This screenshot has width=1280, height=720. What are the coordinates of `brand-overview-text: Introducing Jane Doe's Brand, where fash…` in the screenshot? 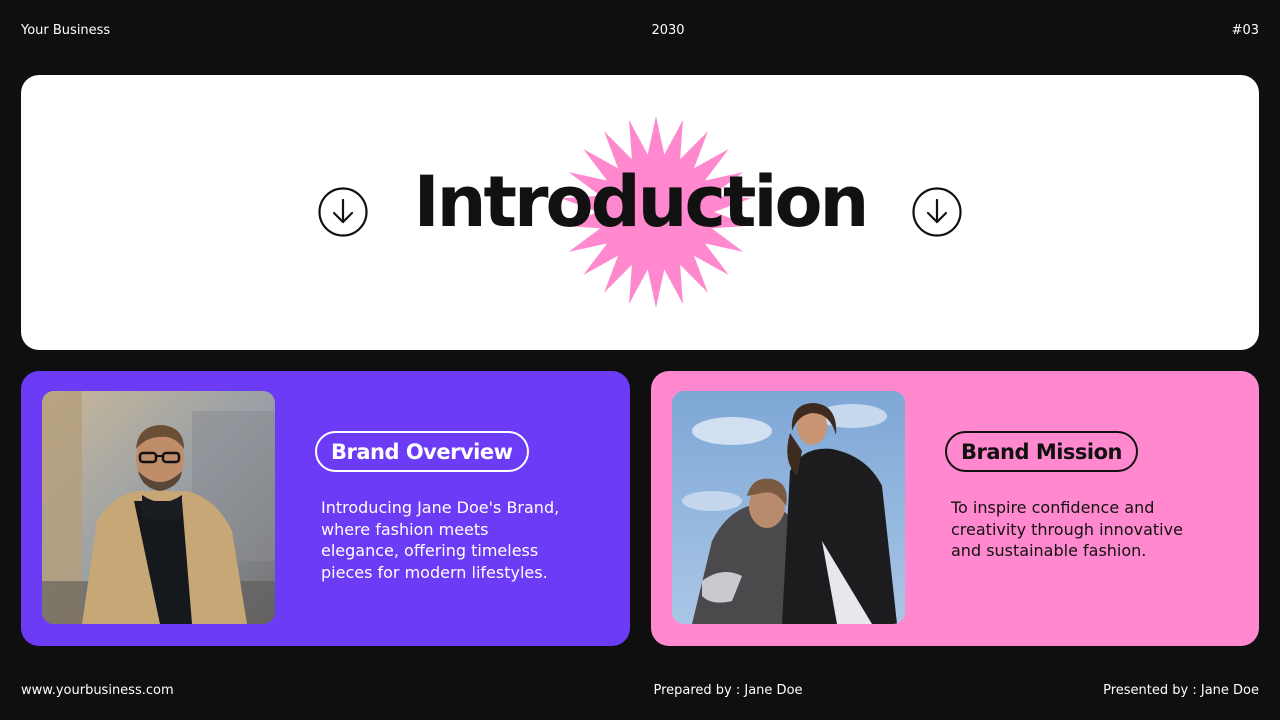 It's located at (440, 540).